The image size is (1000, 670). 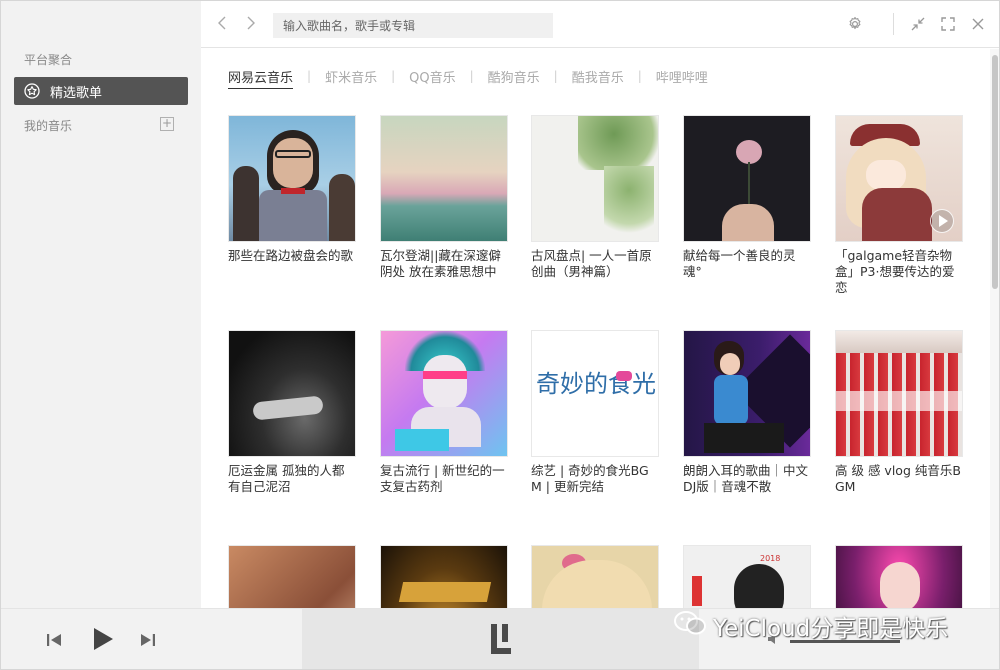 What do you see at coordinates (48, 126) in the screenshot?
I see `sidebar-section-my-music: 我的音乐` at bounding box center [48, 126].